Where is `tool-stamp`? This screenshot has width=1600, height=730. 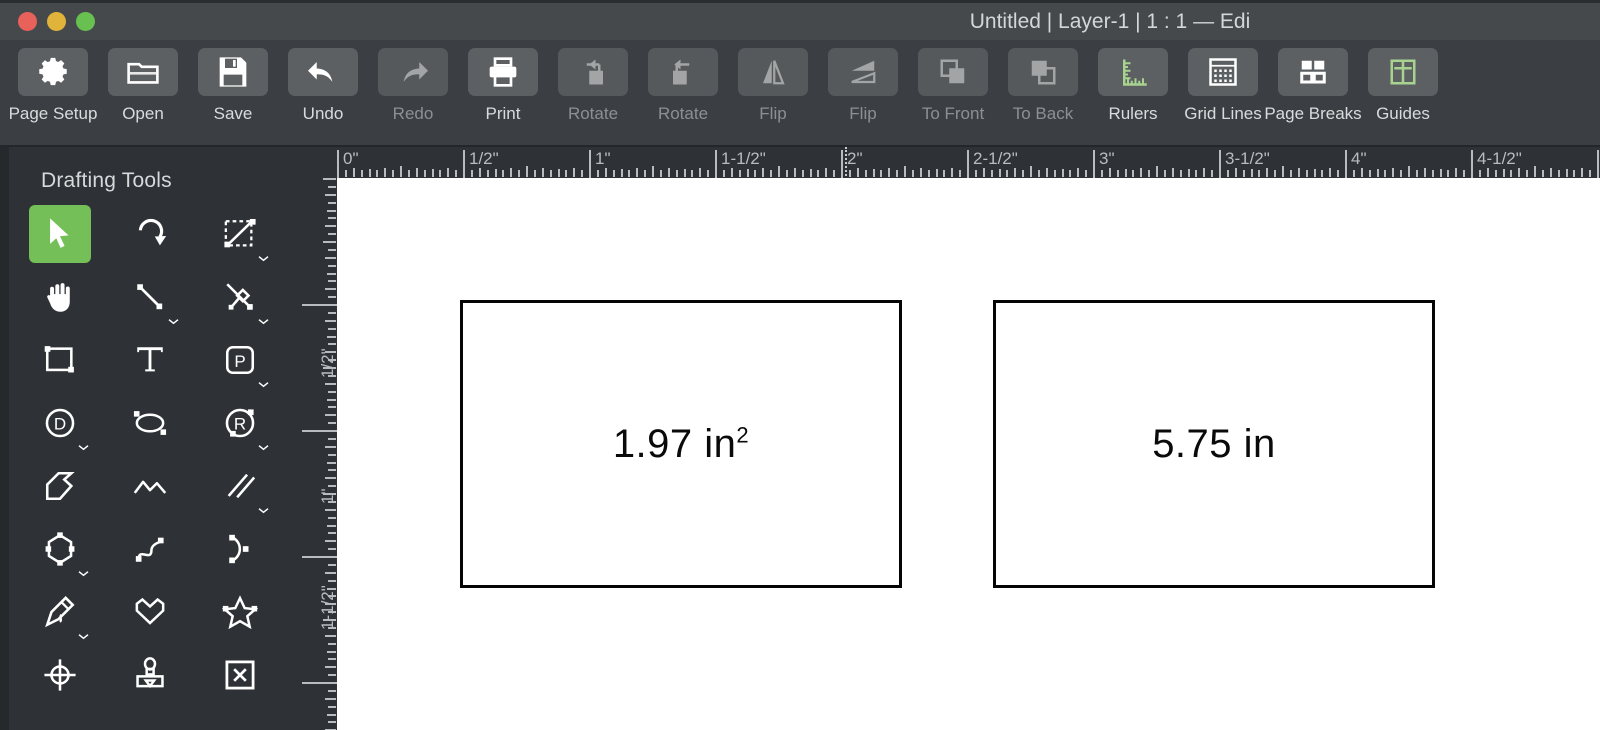
tool-stamp is located at coordinates (150, 675).